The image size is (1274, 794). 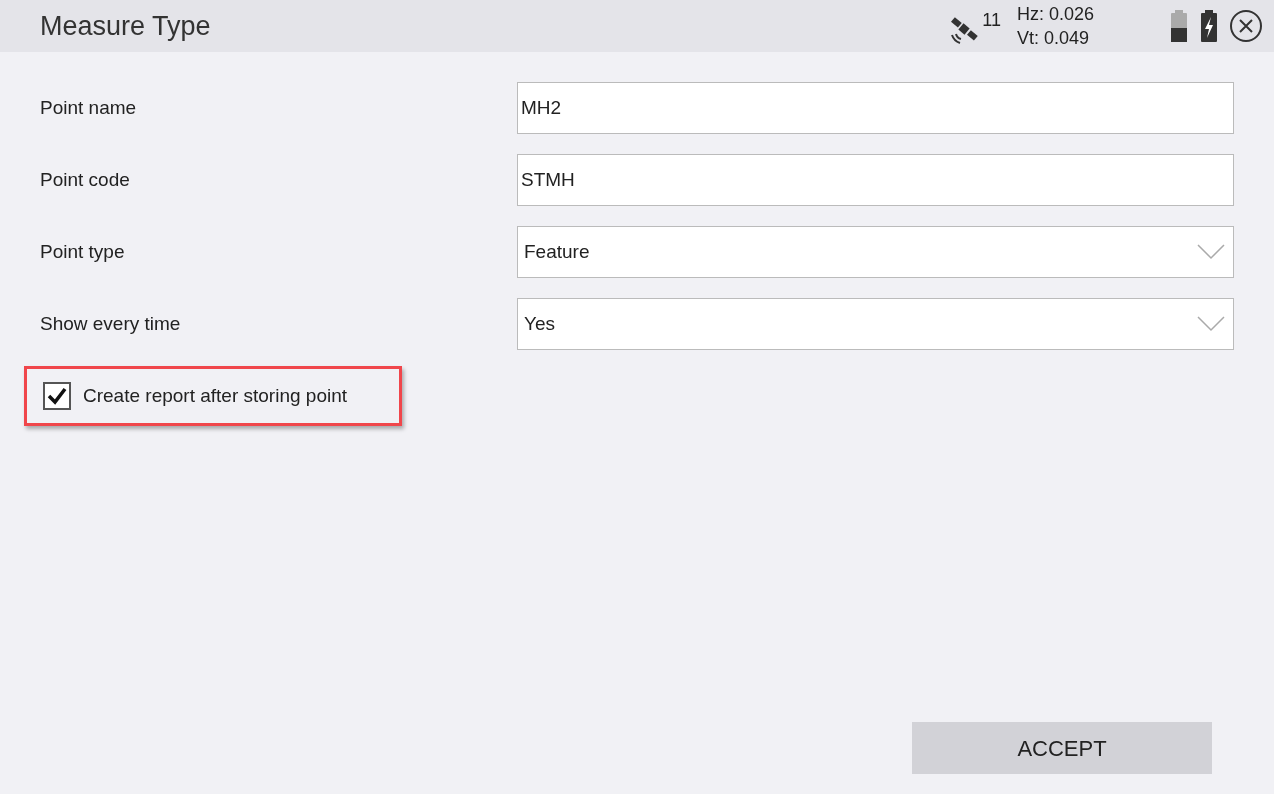 I want to click on close-icon, so click(x=1246, y=26).